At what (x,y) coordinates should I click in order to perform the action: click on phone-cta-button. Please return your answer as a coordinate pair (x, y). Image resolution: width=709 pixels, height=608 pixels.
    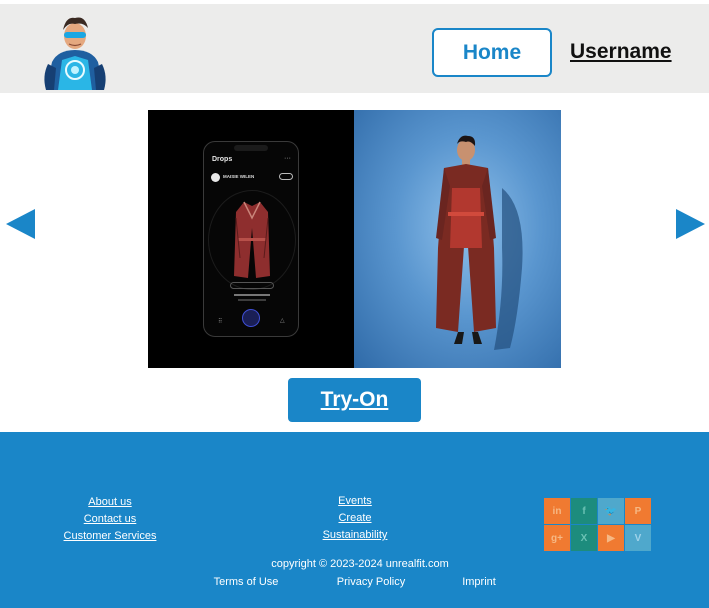
    Looking at the image, I should click on (252, 285).